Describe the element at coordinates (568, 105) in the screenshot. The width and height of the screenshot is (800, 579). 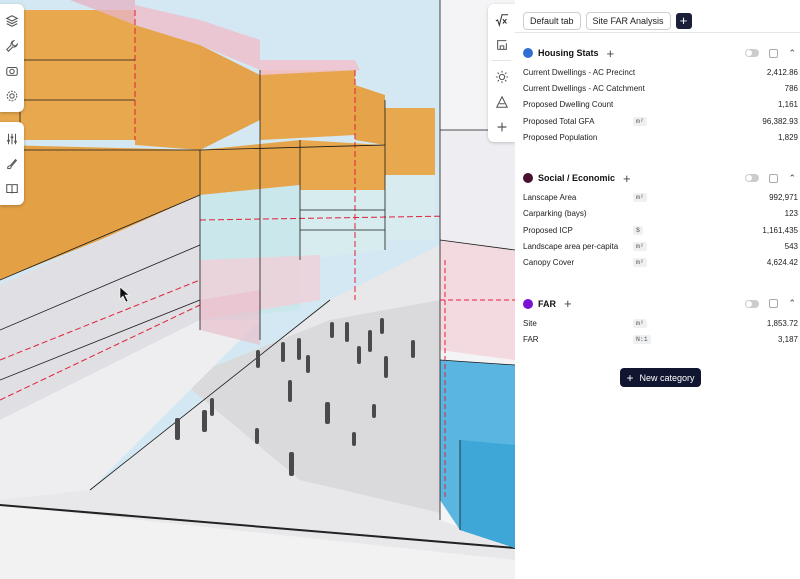
I see `metric-label: Proposed Dwelling Count` at that location.